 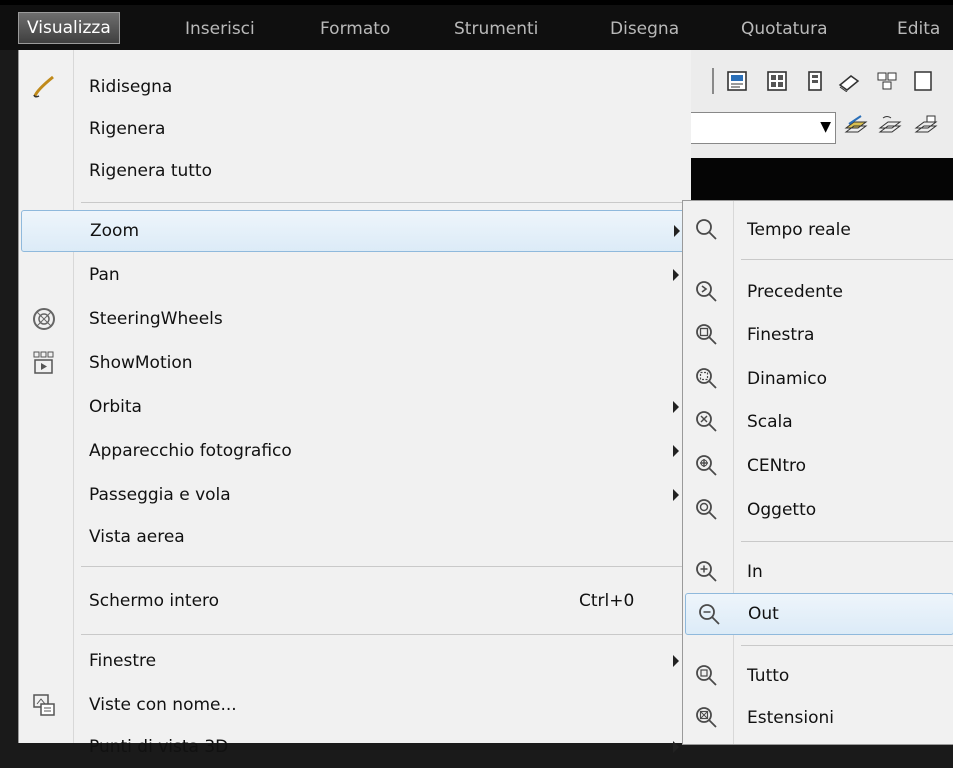 I want to click on zoom-in-icon, so click(x=707, y=572).